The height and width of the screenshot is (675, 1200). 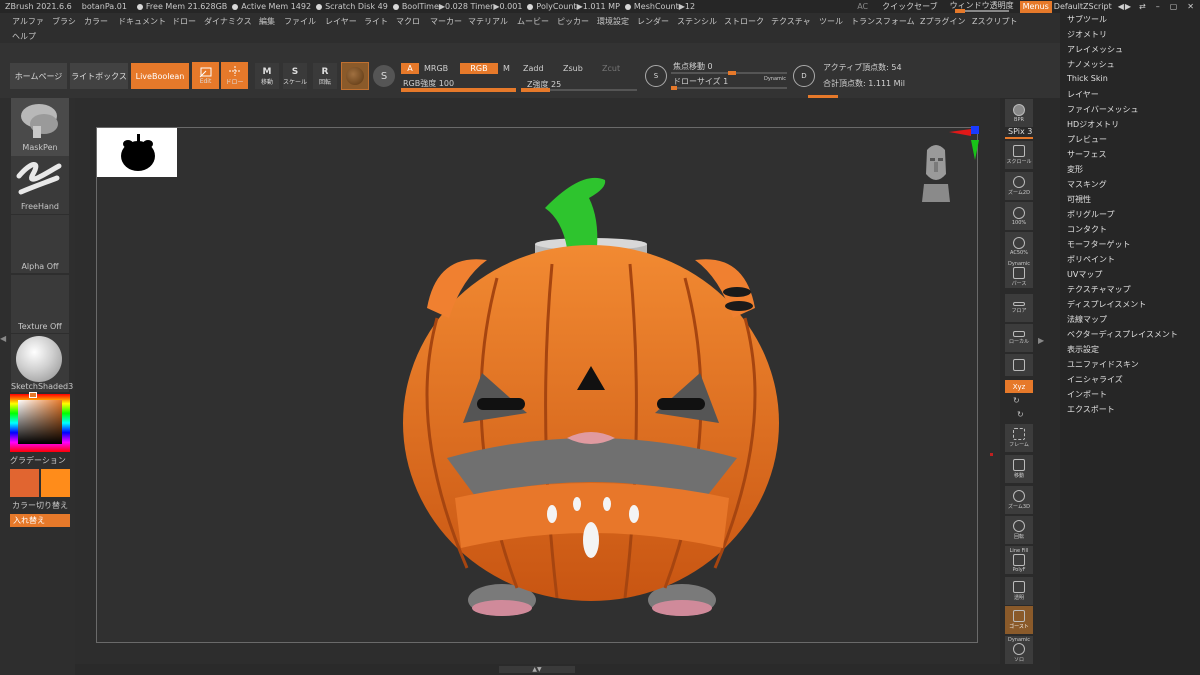 I want to click on zadd-toggle: Zadd, so click(x=533, y=68).